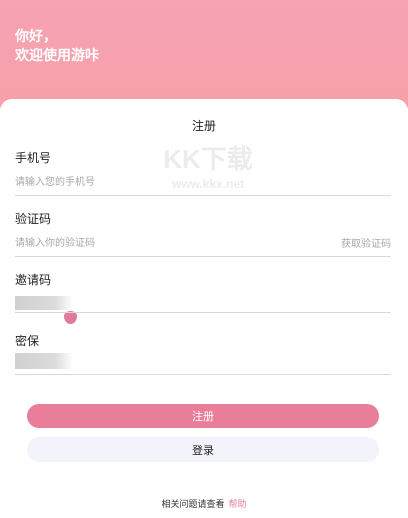  Describe the element at coordinates (27, 341) in the screenshot. I see `password-label: 密保` at that location.